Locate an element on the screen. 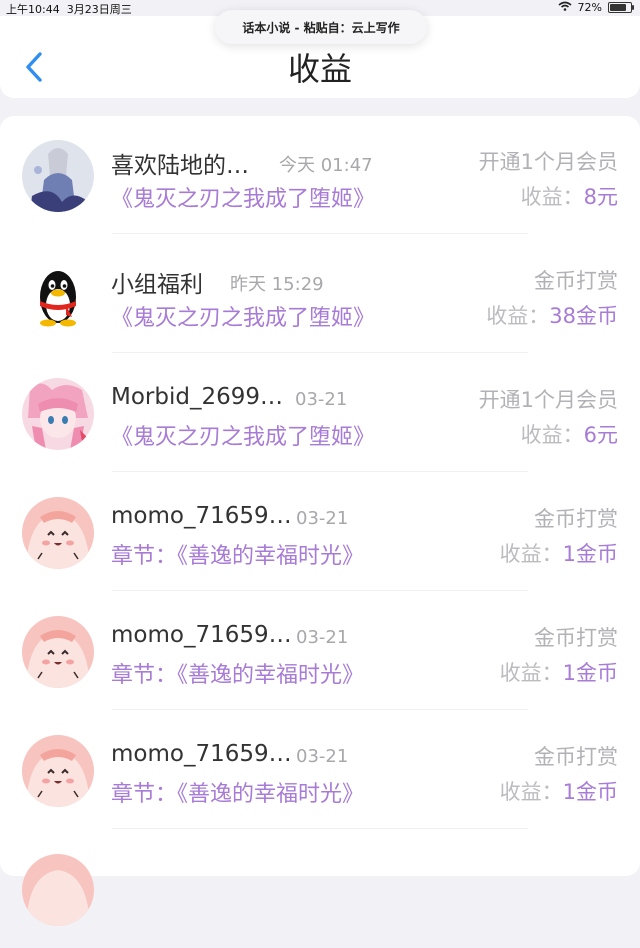  status-time: 上午10:44 3月23日周三 is located at coordinates (69, 9).